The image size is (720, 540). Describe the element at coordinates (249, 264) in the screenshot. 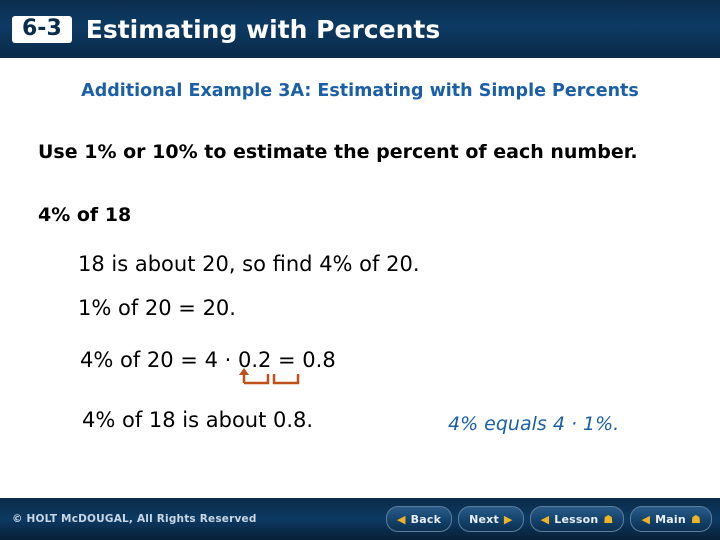

I see `solution-step-1: 18 is about 20, so find 4% of 20.` at that location.